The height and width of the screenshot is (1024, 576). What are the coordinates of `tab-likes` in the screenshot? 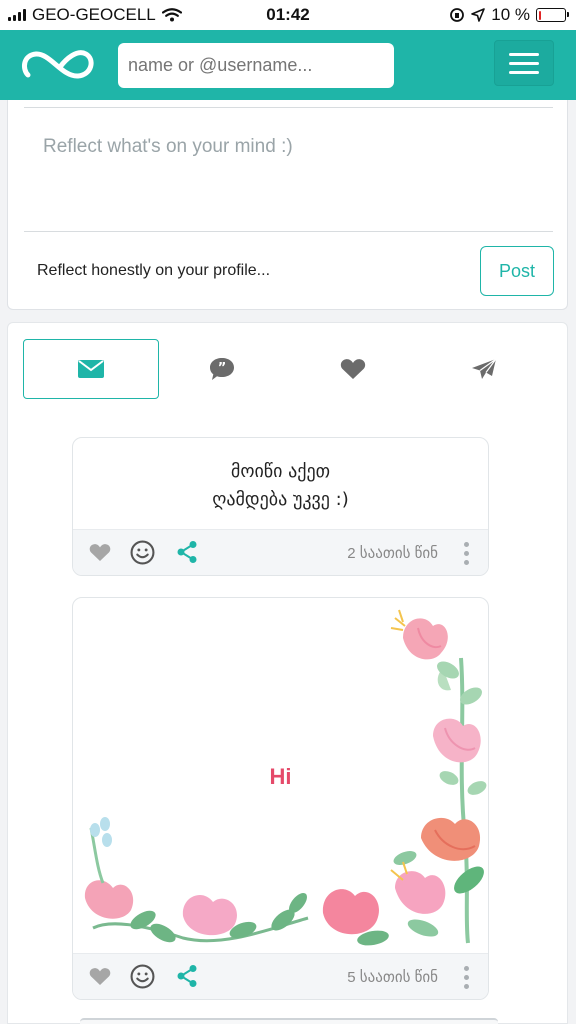 It's located at (353, 369).